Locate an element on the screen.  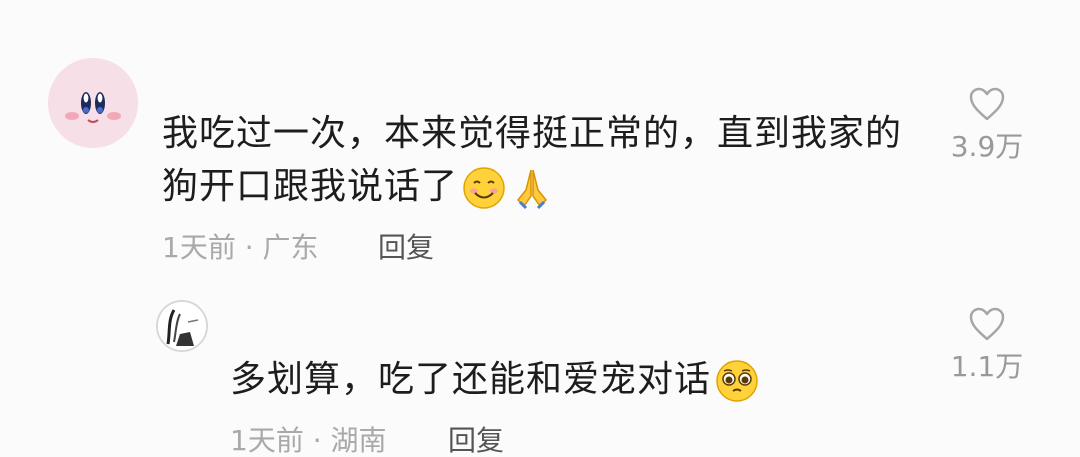
reply-meta: 1天前 · 湖南 is located at coordinates (308, 440).